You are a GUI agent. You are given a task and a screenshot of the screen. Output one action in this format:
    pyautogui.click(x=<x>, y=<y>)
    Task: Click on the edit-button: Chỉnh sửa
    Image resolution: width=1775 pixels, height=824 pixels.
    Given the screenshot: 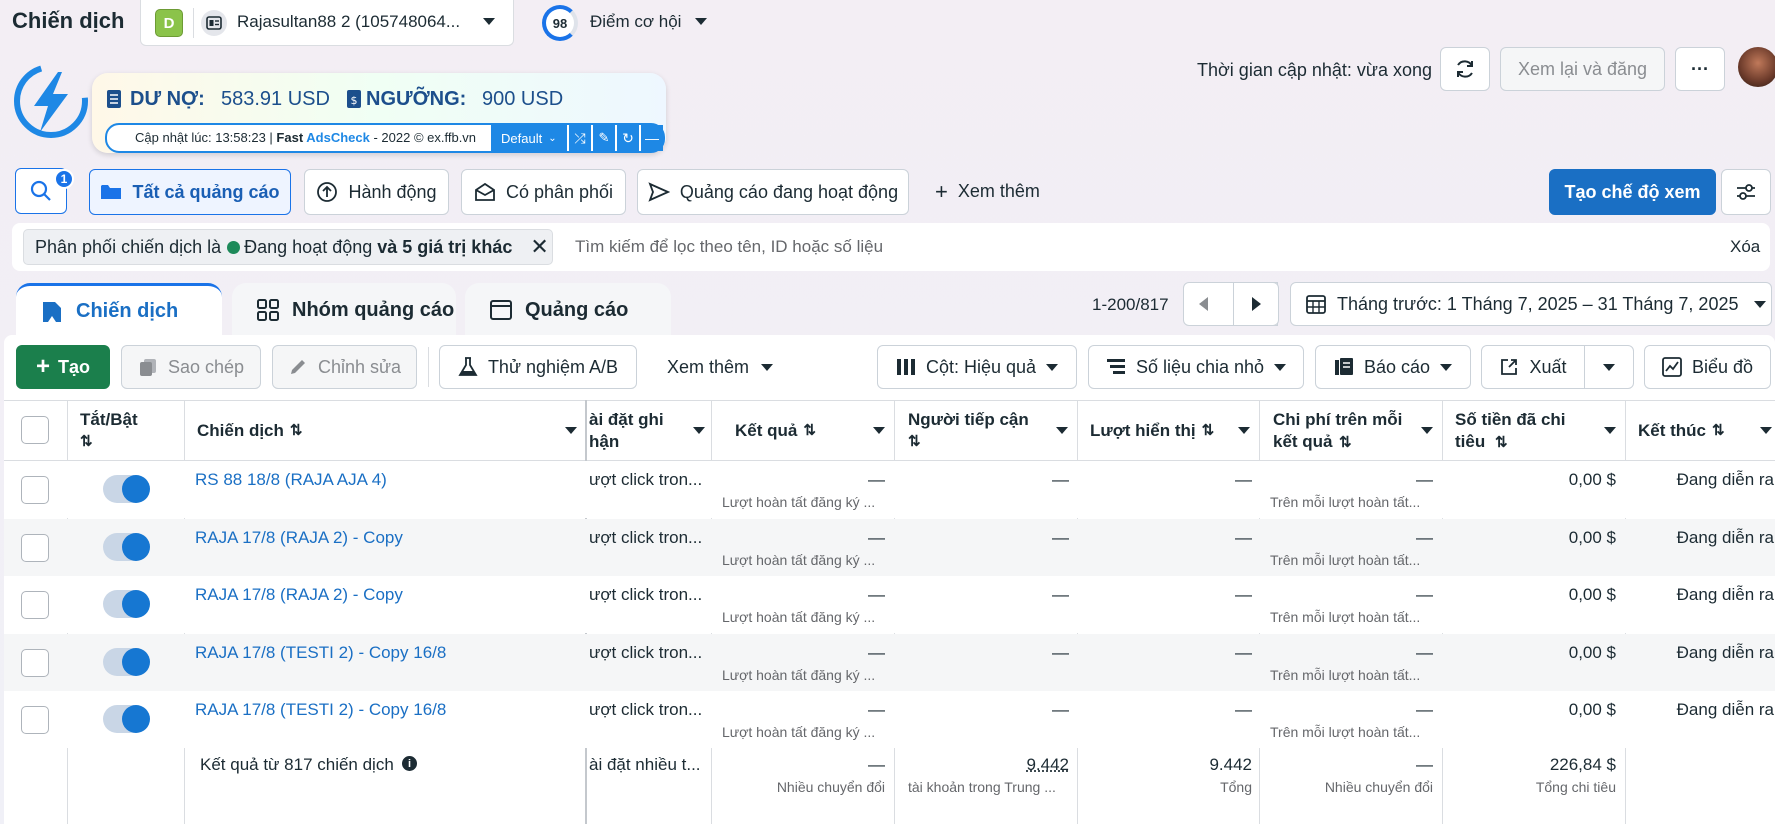 What is the action you would take?
    pyautogui.click(x=344, y=367)
    